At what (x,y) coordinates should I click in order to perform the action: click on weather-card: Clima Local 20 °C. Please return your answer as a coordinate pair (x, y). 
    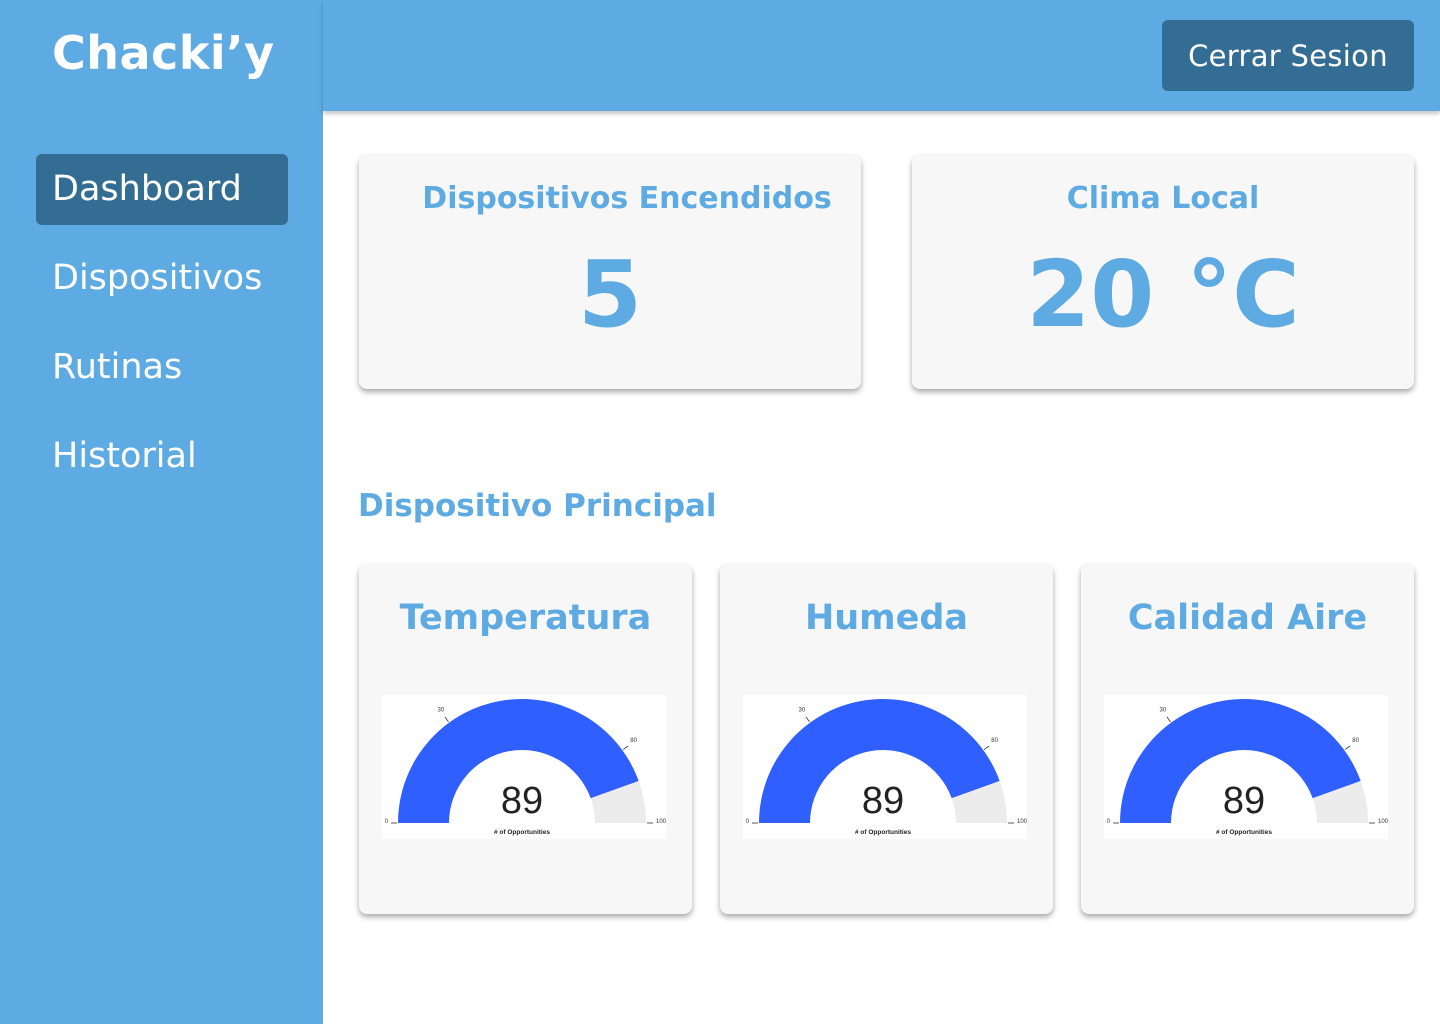
    Looking at the image, I should click on (1163, 272).